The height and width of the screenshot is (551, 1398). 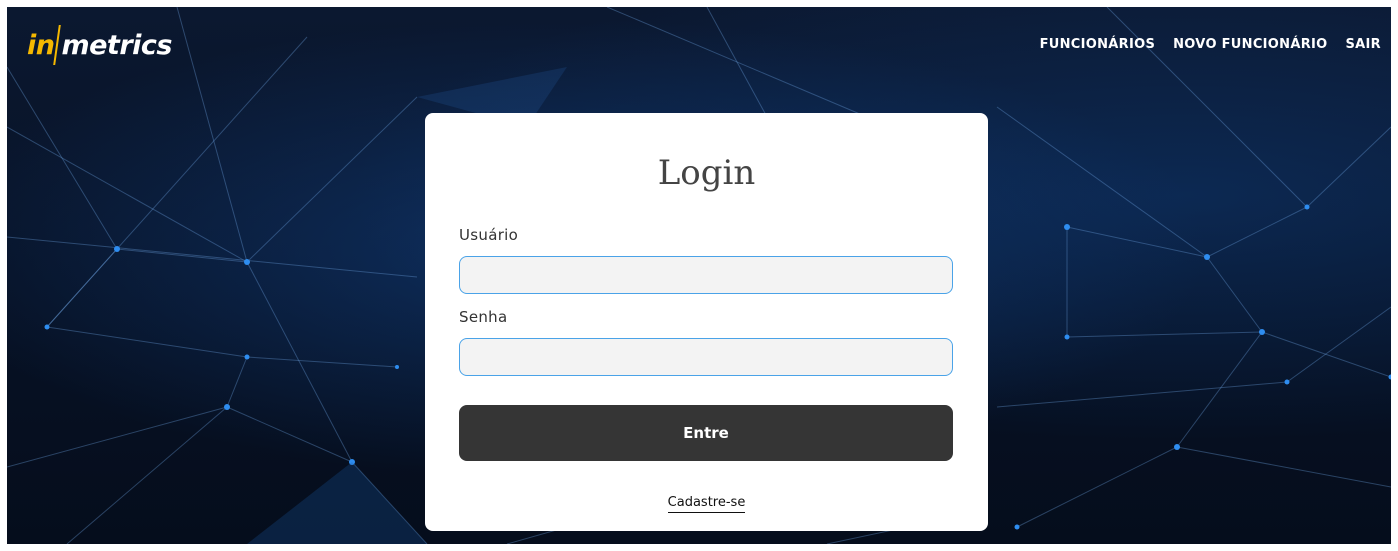 I want to click on inmetrics-logo: in metrics, so click(x=99, y=45).